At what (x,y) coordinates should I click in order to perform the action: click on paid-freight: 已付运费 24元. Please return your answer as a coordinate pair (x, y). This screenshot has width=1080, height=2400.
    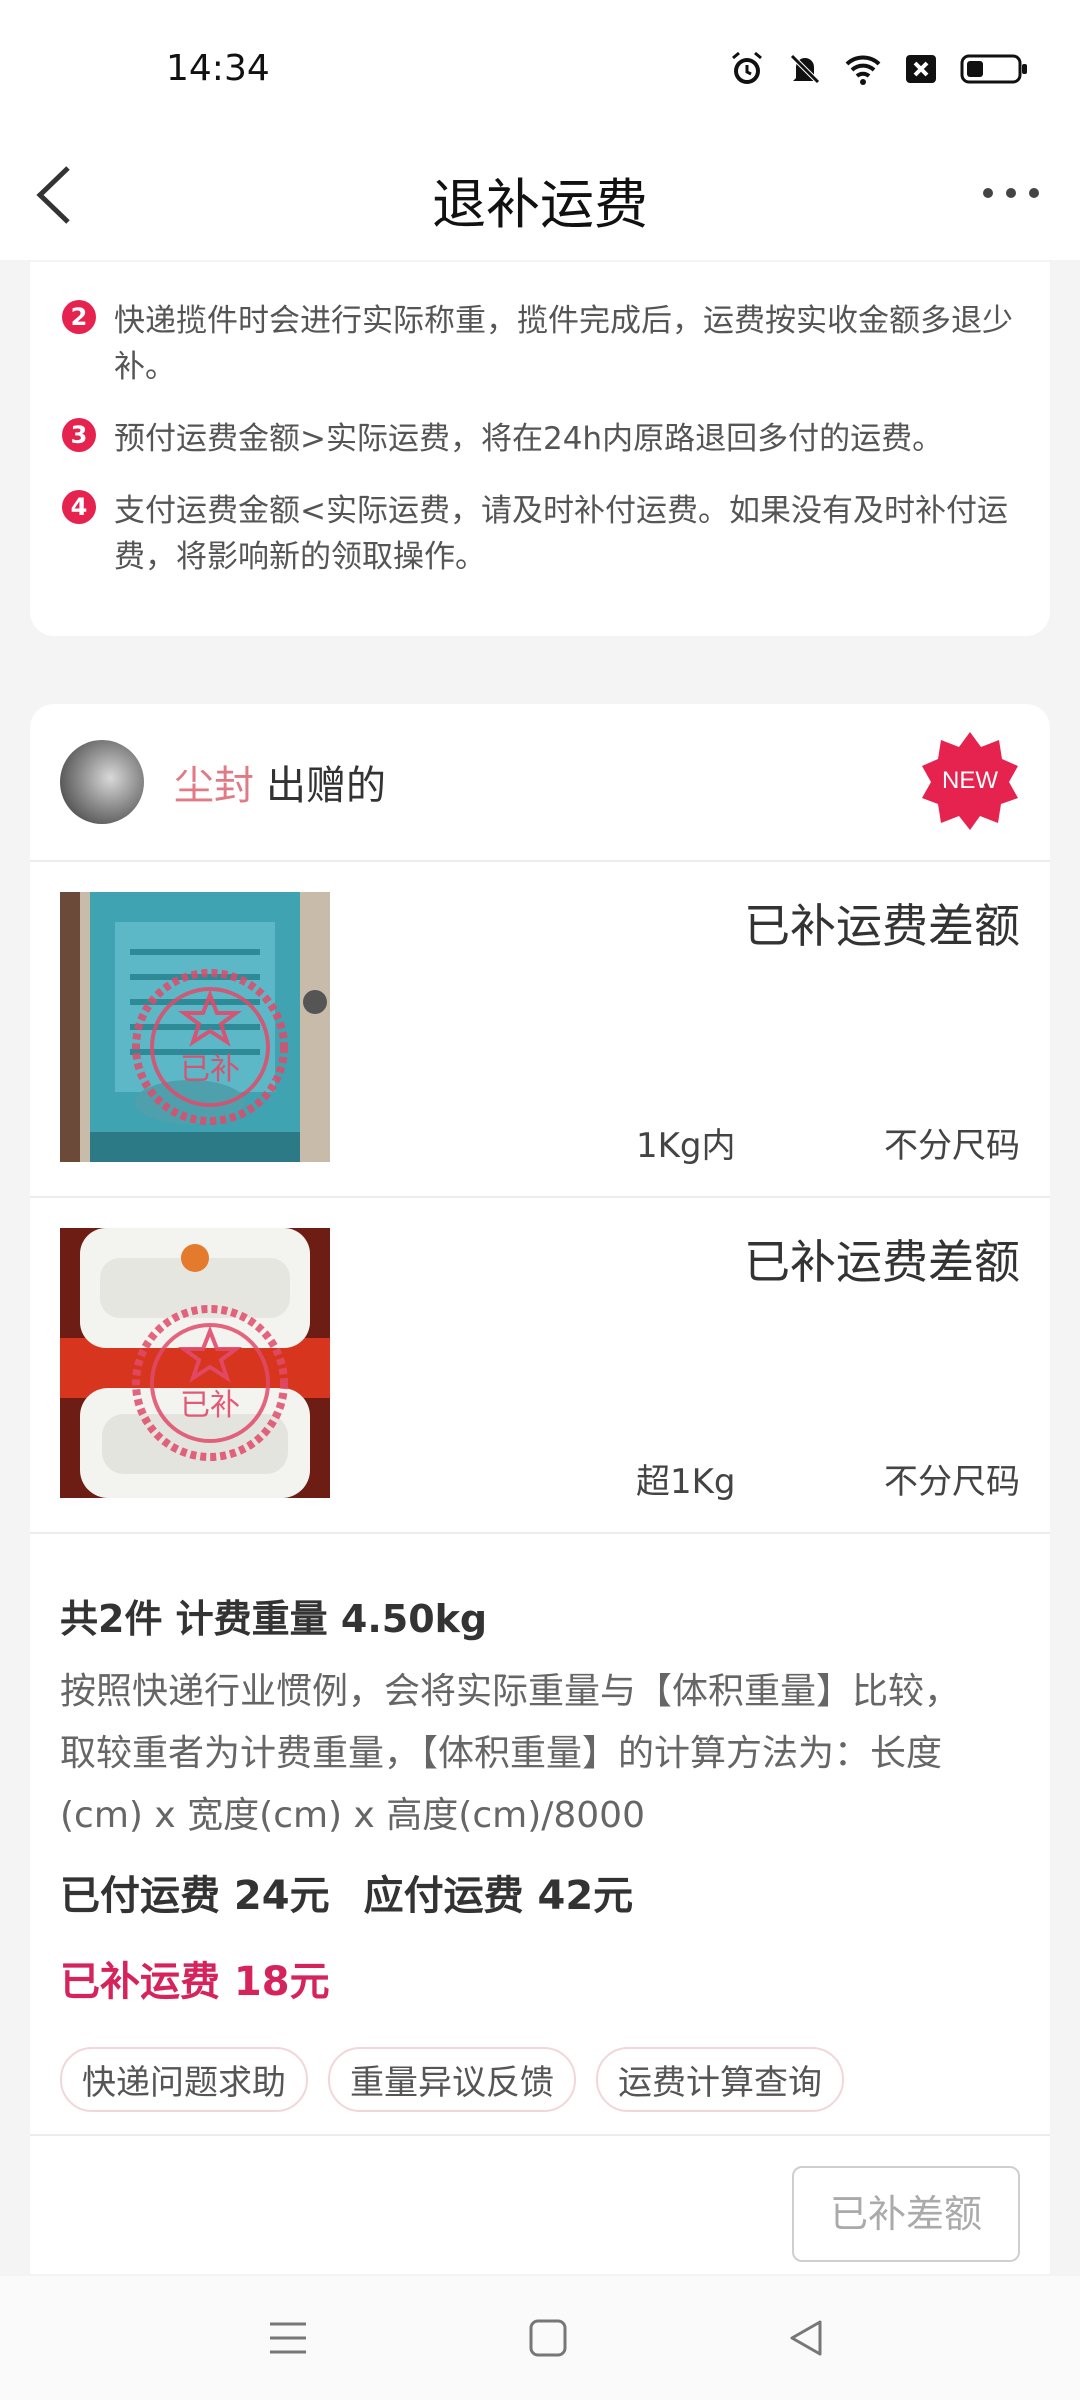
    Looking at the image, I should click on (195, 1896).